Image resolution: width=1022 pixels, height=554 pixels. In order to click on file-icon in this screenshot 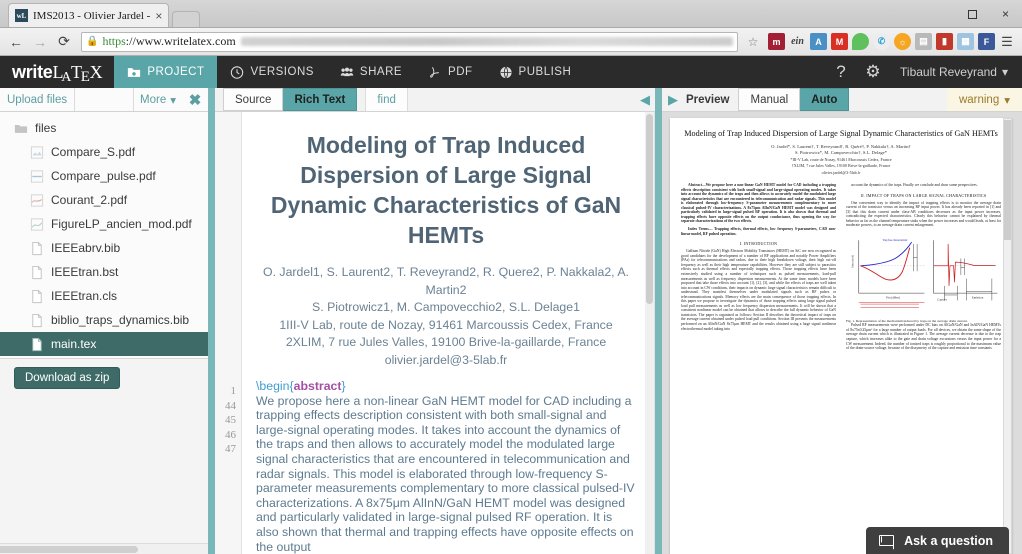, I will do `click(37, 296)`.